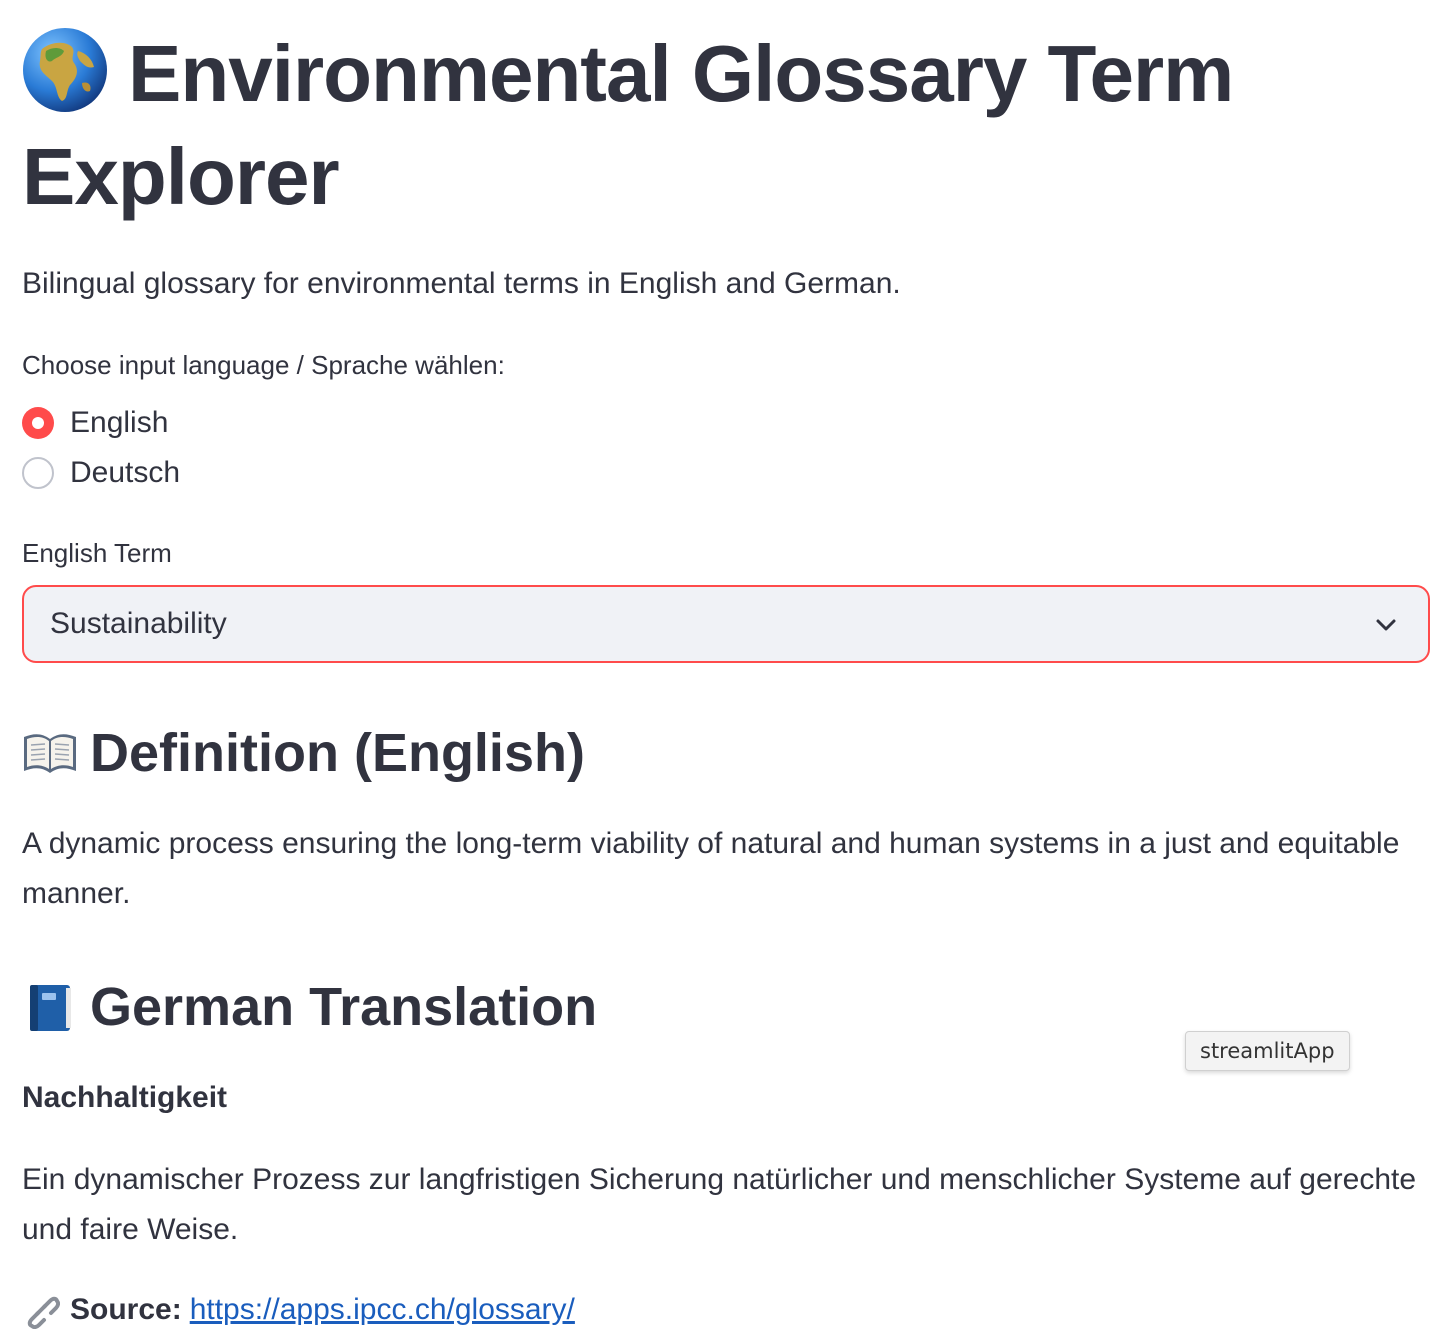 The image size is (1448, 1342). I want to click on language-radio-label: Choose input language / Sprache wählen:, so click(263, 365).